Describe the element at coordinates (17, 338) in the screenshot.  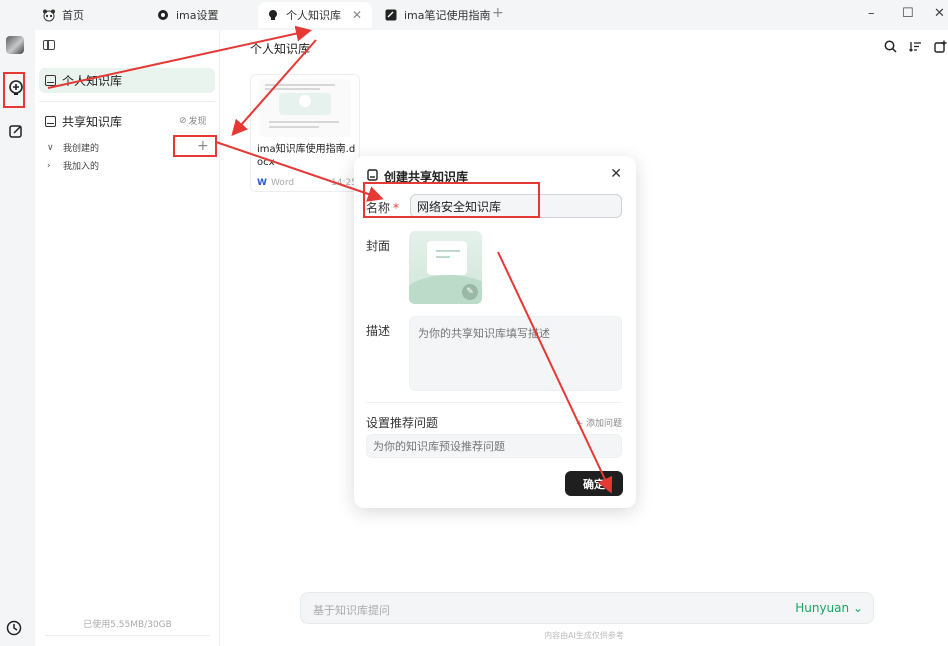
I see `left-rail` at that location.